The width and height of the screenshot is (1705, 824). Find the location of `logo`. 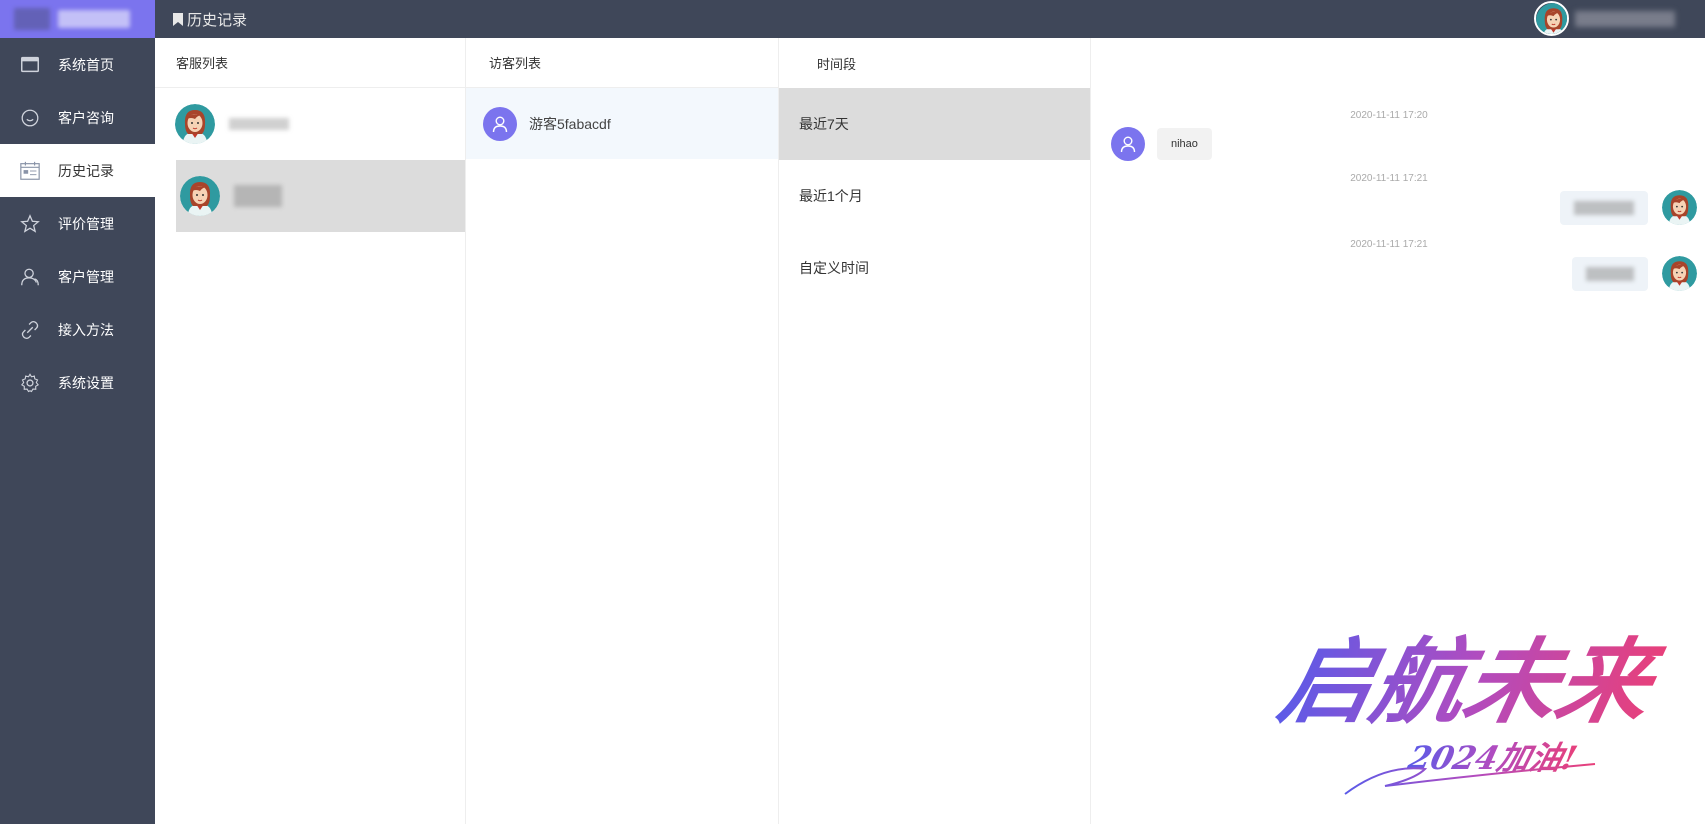

logo is located at coordinates (77, 19).